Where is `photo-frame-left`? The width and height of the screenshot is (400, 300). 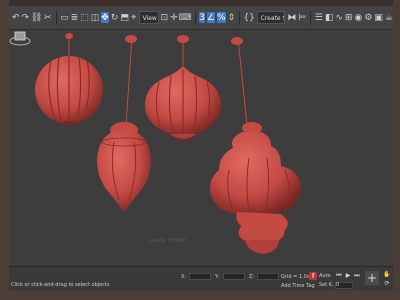
photo-frame-left is located at coordinates (4, 150).